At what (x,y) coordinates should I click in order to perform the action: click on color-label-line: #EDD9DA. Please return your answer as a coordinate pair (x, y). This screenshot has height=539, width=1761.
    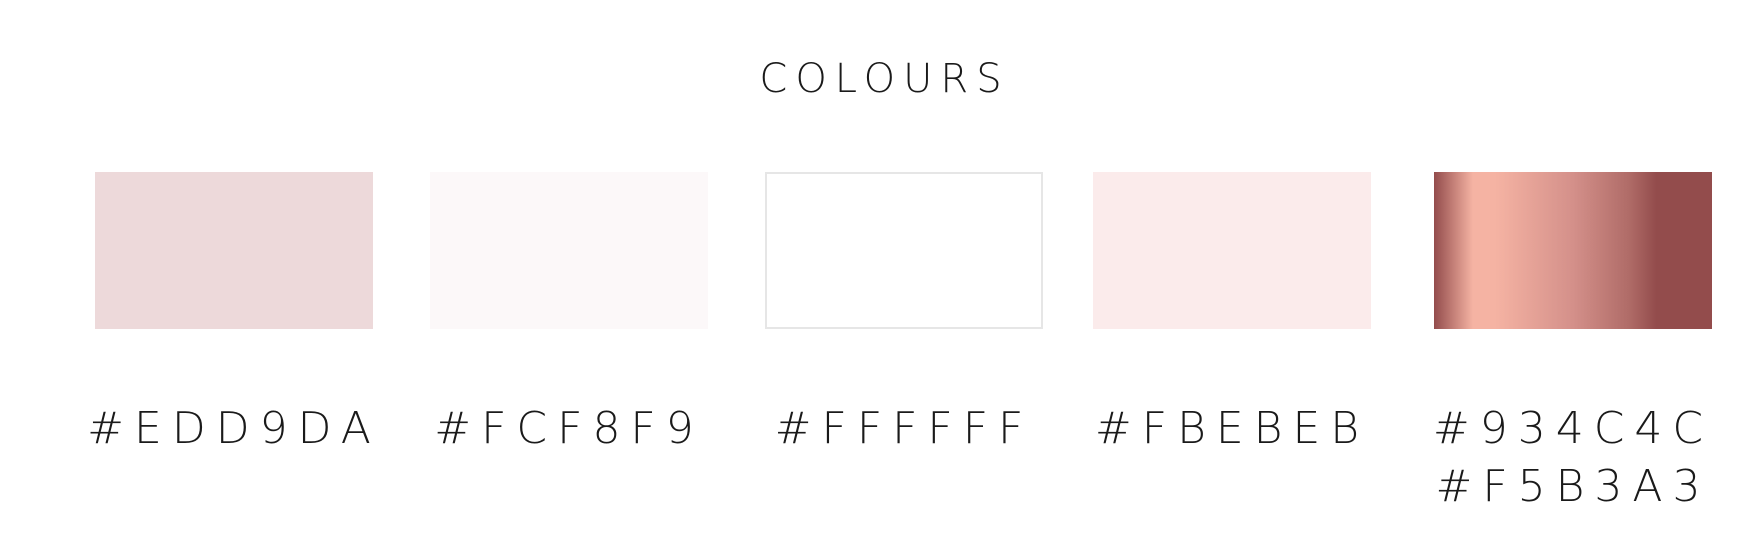
    Looking at the image, I should click on (234, 428).